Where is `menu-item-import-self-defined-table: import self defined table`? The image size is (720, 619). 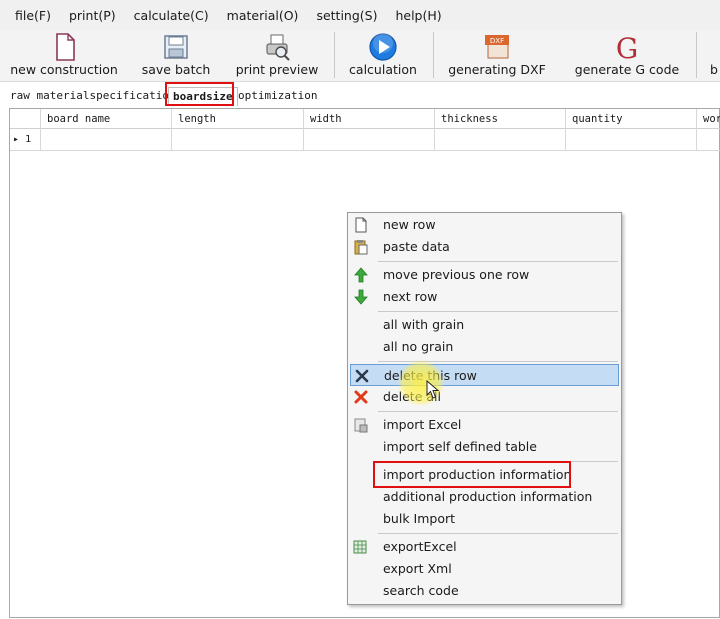 menu-item-import-self-defined-table: import self defined table is located at coordinates (484, 447).